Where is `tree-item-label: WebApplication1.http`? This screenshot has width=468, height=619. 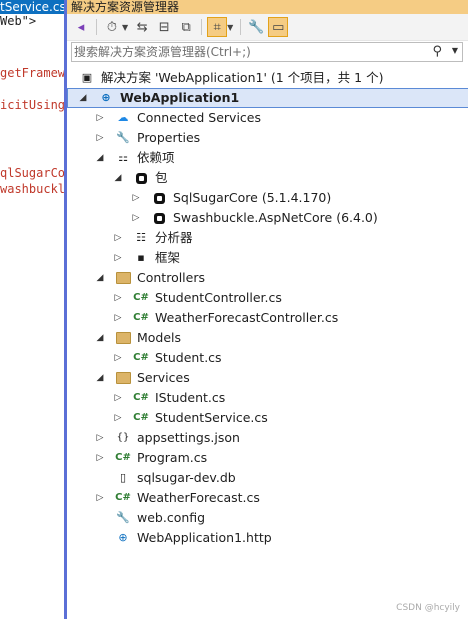
tree-item-label: WebApplication1.http is located at coordinates (204, 537).